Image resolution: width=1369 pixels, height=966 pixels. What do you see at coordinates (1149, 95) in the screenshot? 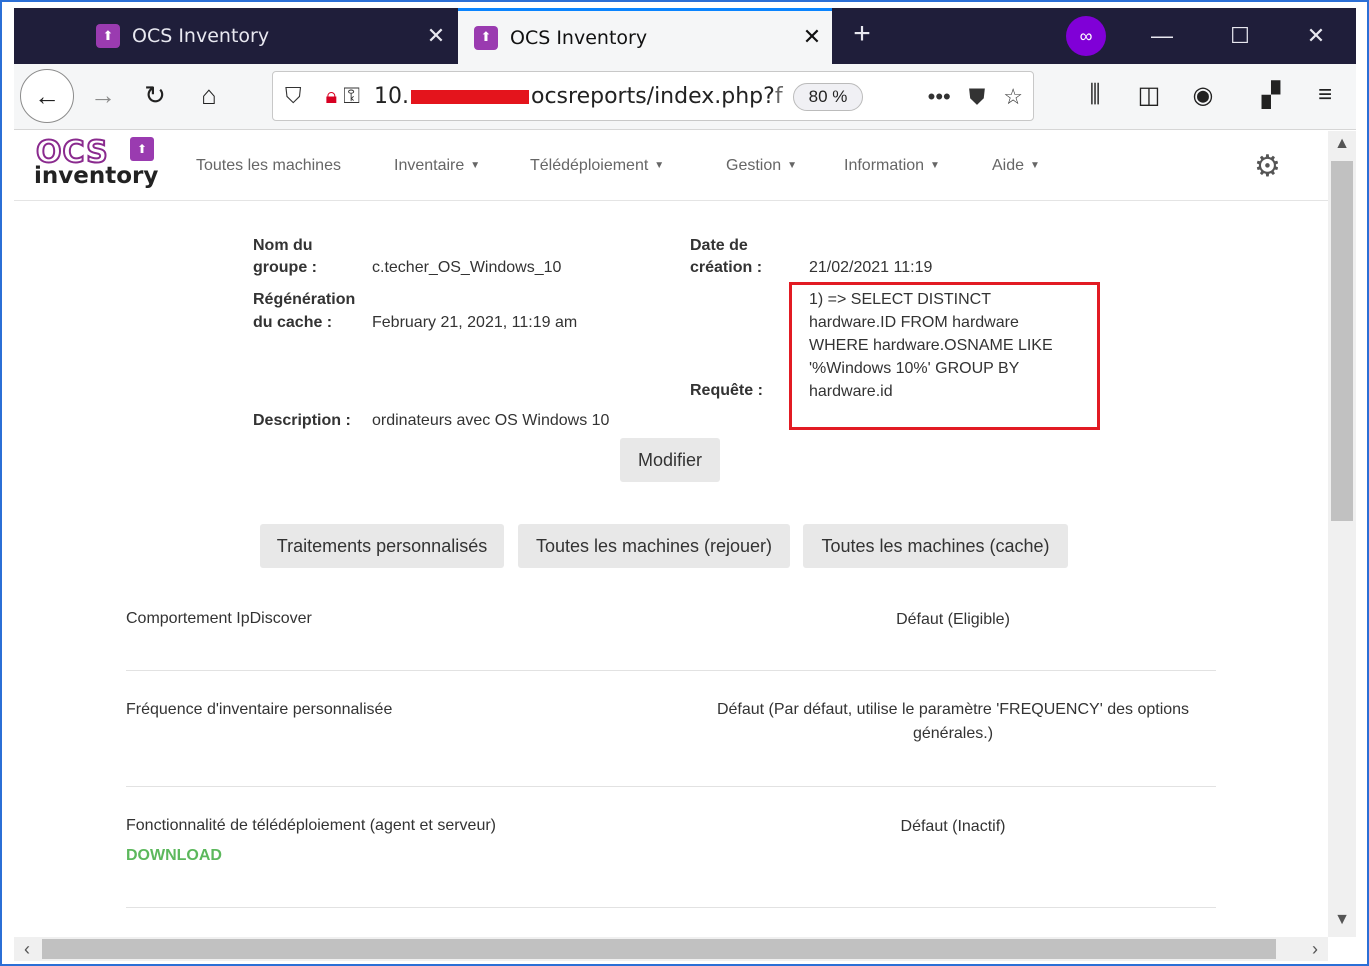
I see `sidebar-icon: ◫` at bounding box center [1149, 95].